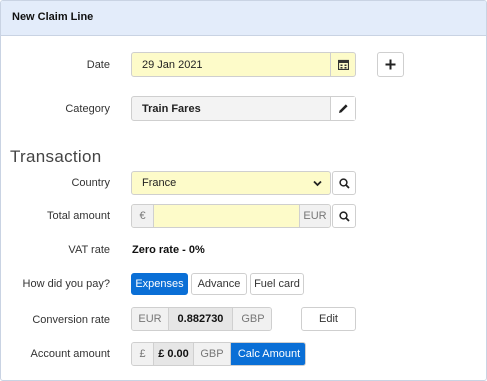  I want to click on pay-fuel-card-button: Fuel card, so click(277, 284).